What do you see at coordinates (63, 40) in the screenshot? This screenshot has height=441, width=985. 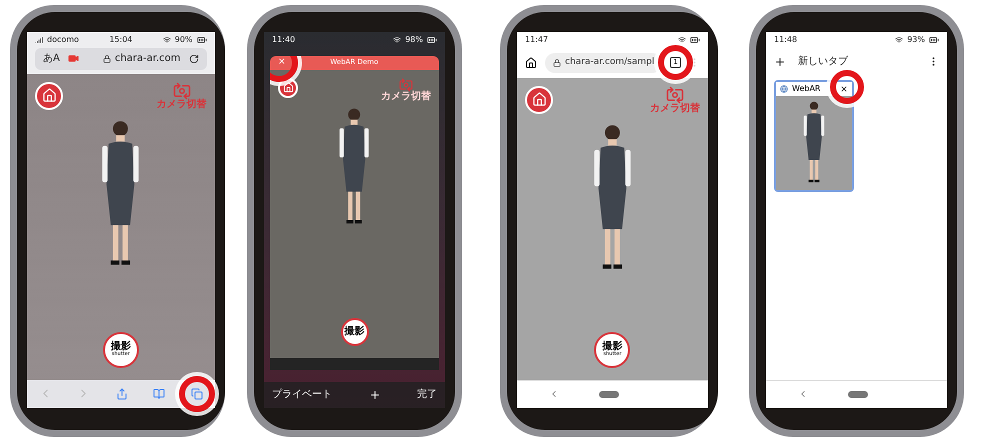 I see `carrier-name: docomo` at bounding box center [63, 40].